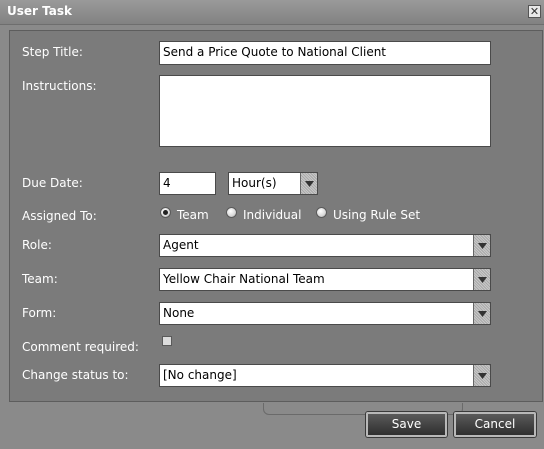  What do you see at coordinates (272, 12) in the screenshot?
I see `title-bar: User Task ✕` at bounding box center [272, 12].